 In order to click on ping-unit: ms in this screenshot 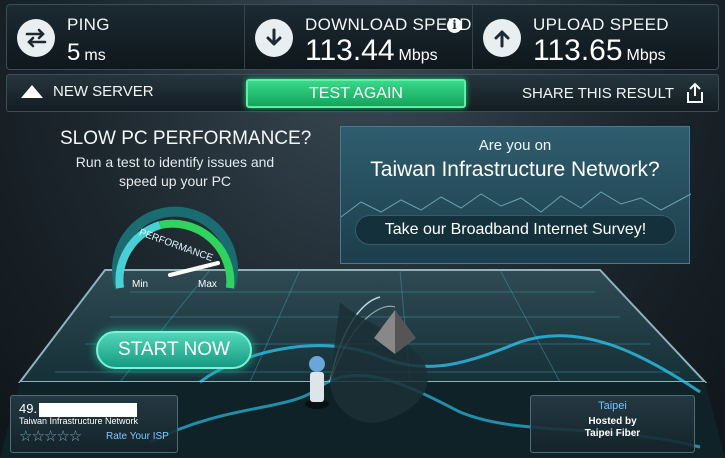, I will do `click(95, 55)`.